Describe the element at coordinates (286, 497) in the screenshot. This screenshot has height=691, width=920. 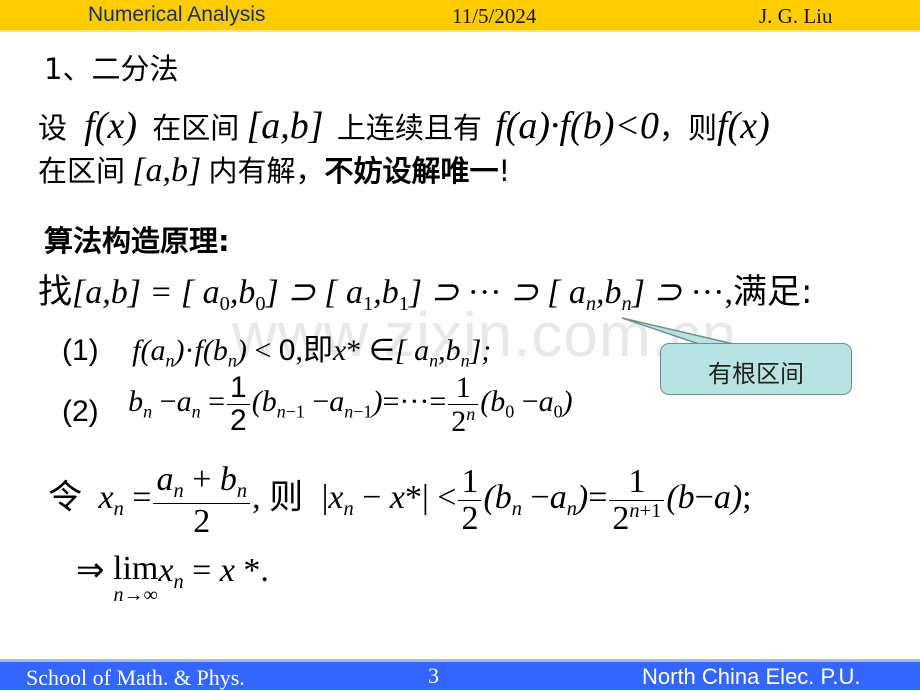
I see `then-label: 则` at that location.